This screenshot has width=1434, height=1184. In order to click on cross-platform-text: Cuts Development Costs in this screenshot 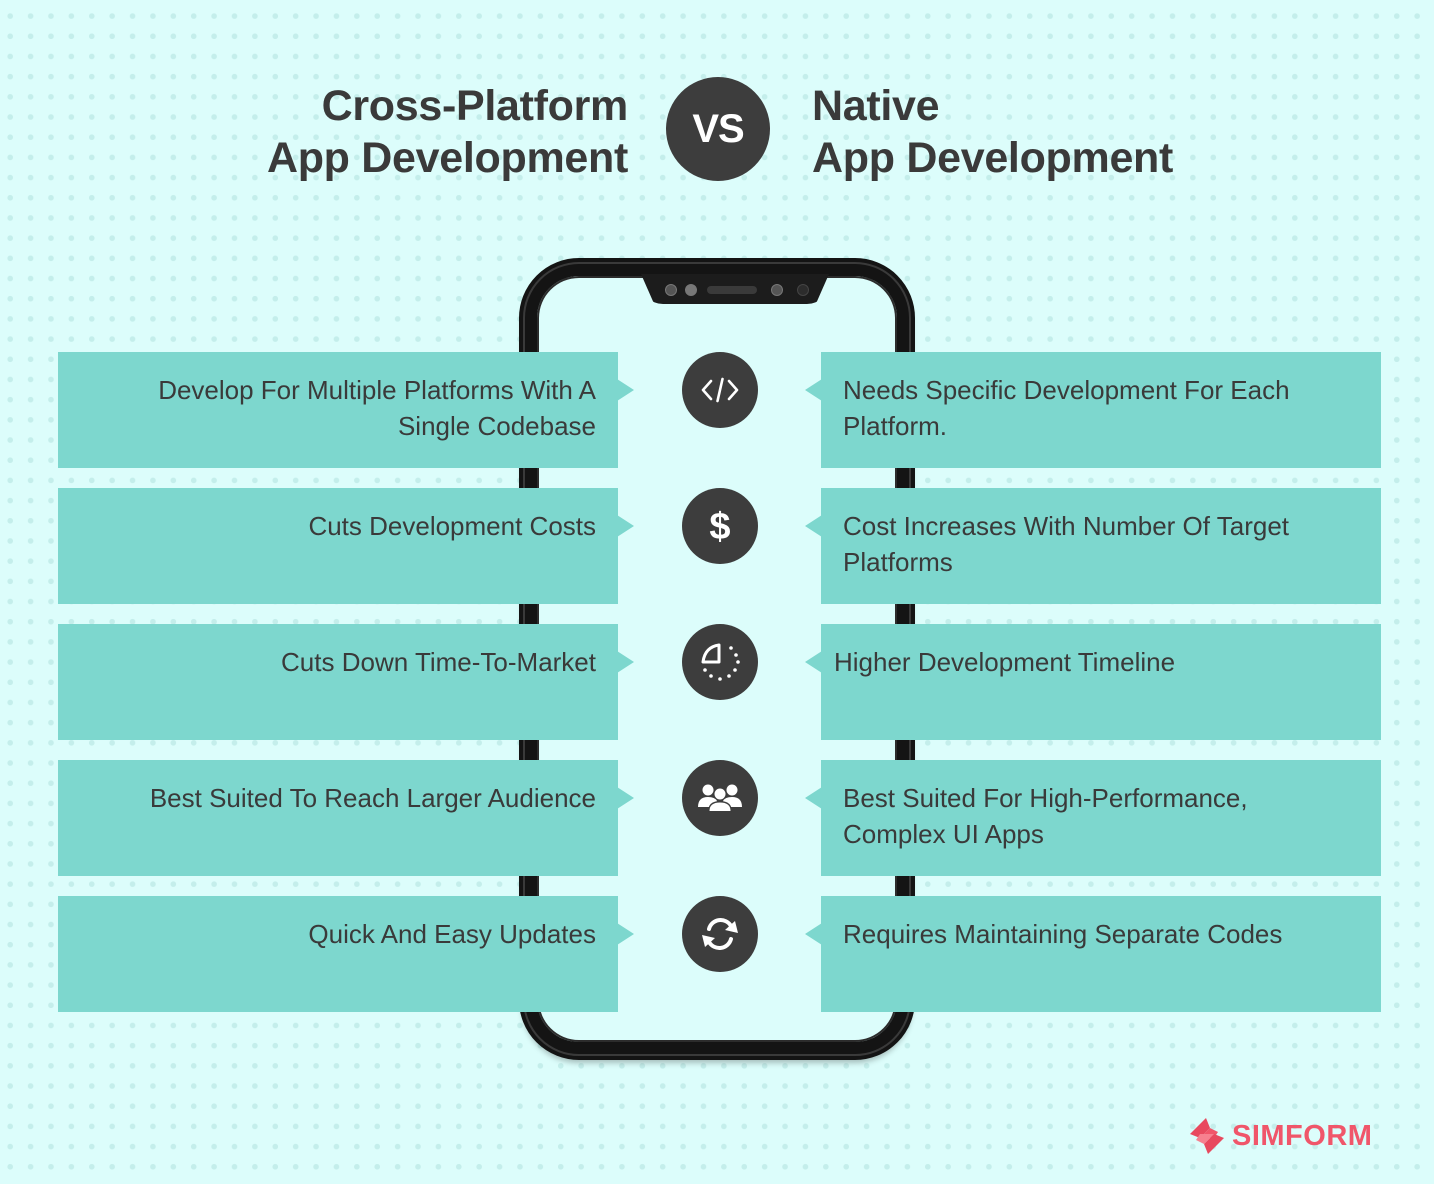, I will do `click(452, 526)`.